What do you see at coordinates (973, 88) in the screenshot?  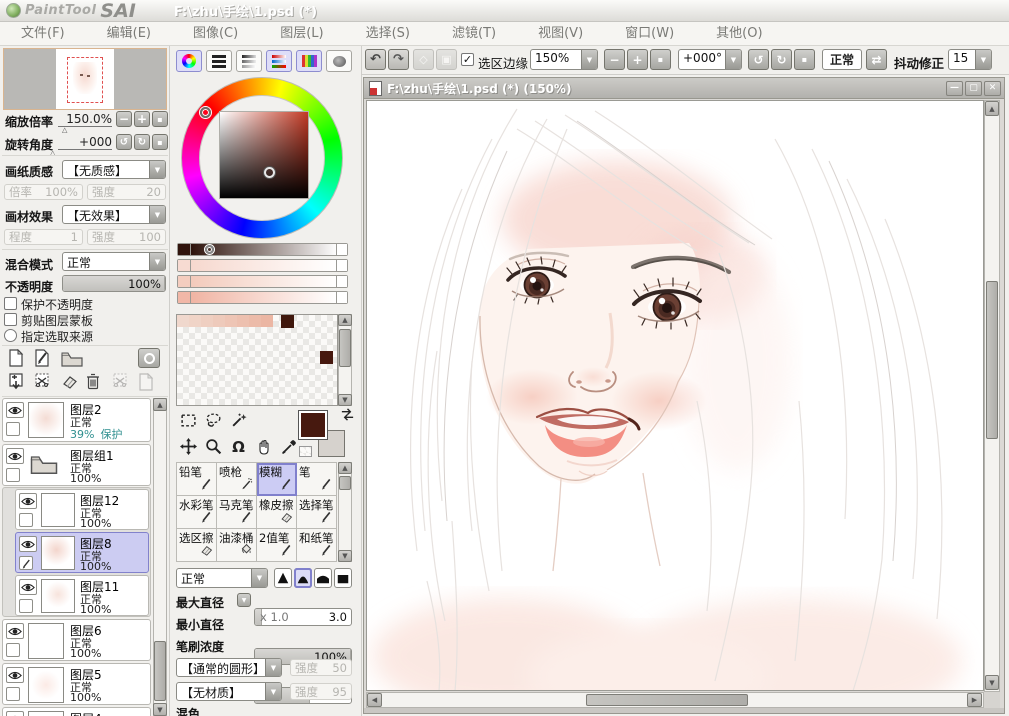 I see `document-restore-button: ▢` at bounding box center [973, 88].